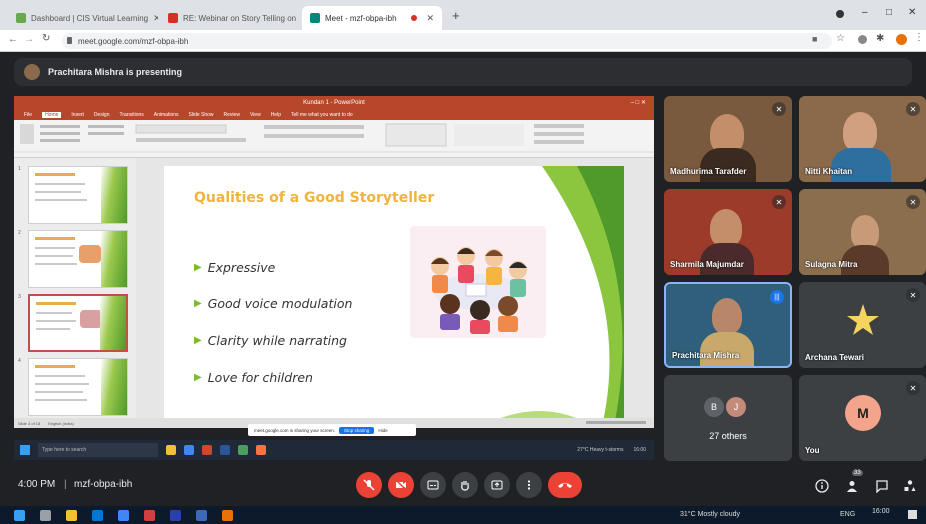  What do you see at coordinates (175, 515) in the screenshot?
I see `photoshop-icon` at bounding box center [175, 515].